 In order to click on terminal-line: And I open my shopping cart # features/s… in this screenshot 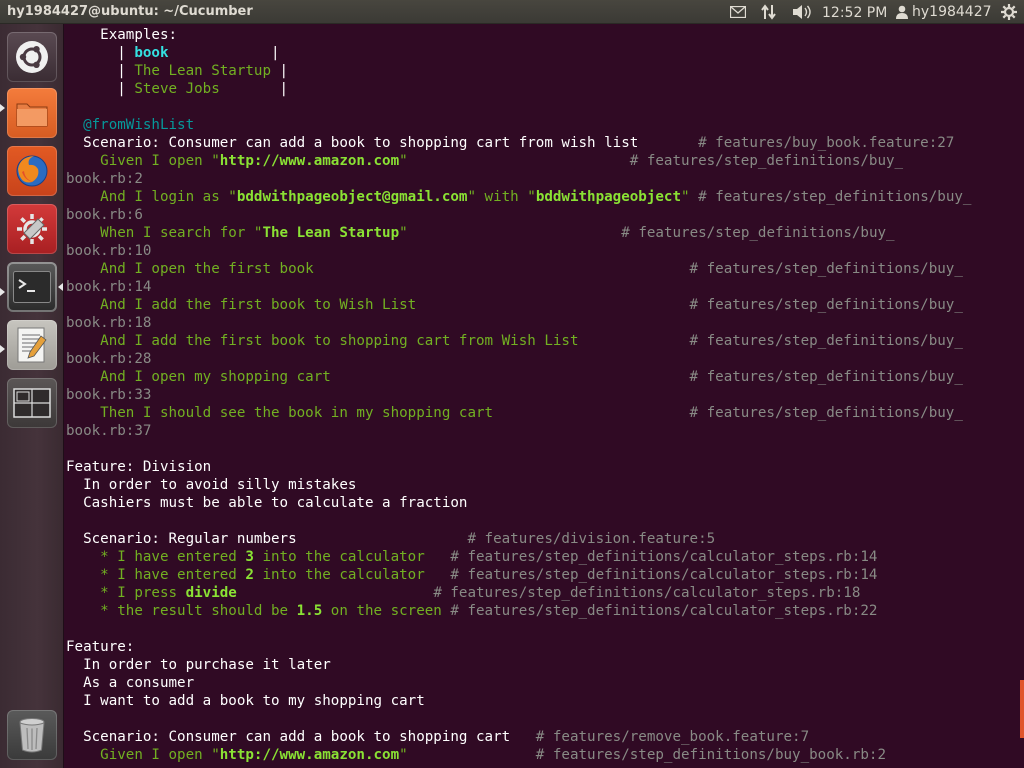, I will do `click(514, 377)`.